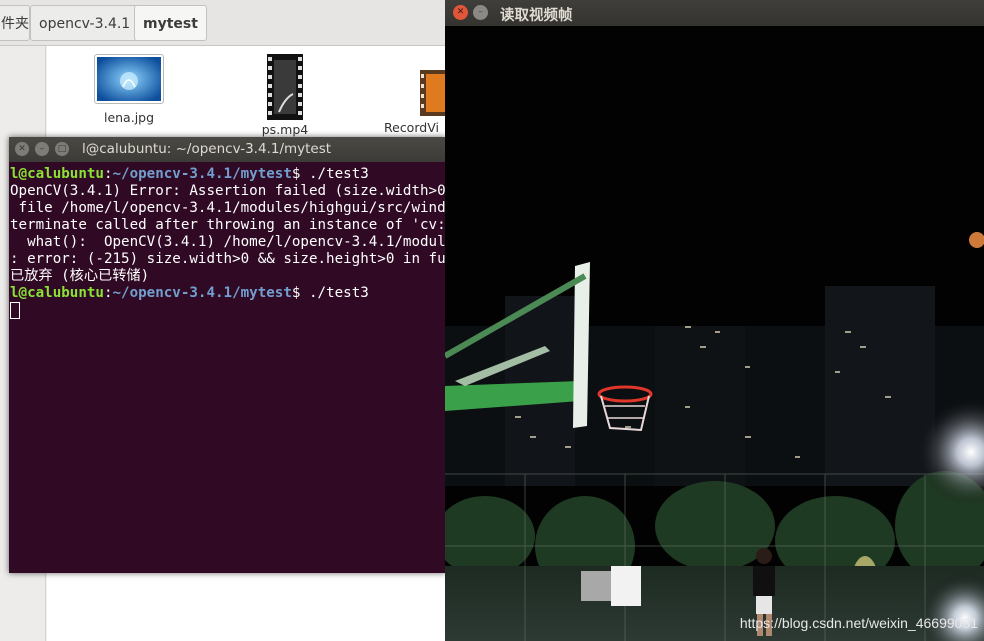  Describe the element at coordinates (285, 129) in the screenshot. I see `file-name: ps.mp4` at that location.